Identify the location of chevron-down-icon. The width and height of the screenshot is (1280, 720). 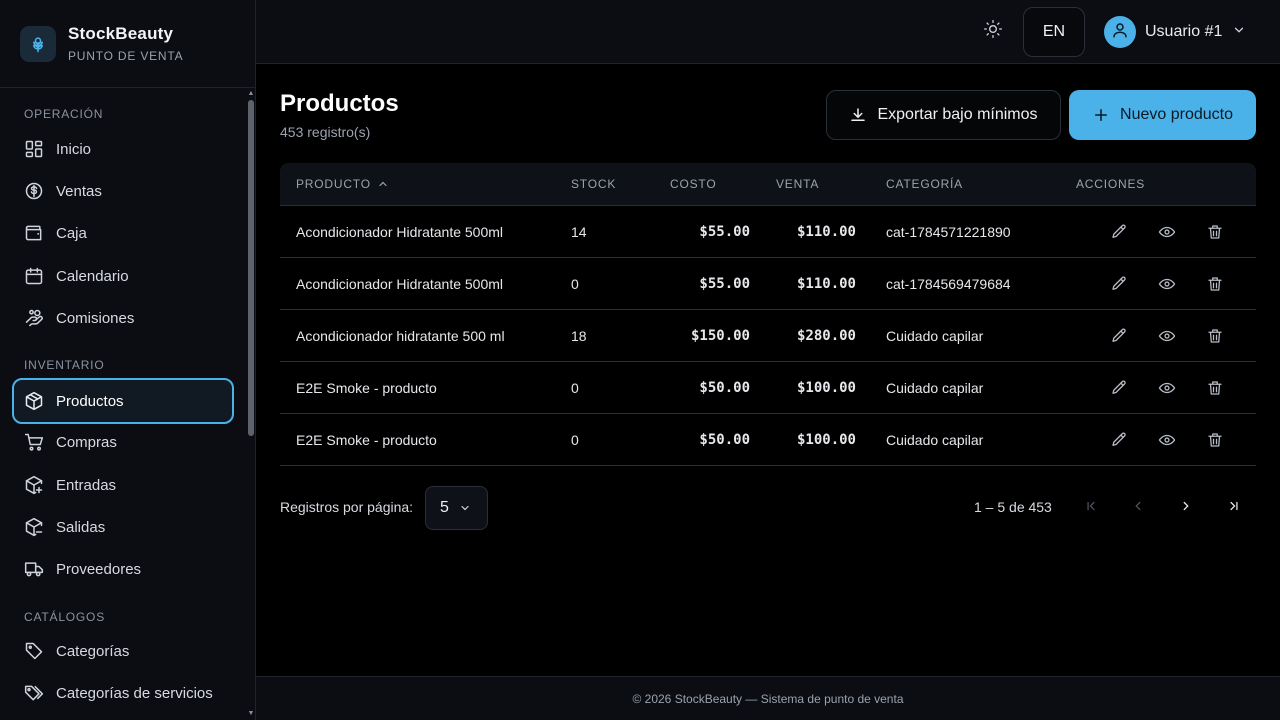
(1239, 32).